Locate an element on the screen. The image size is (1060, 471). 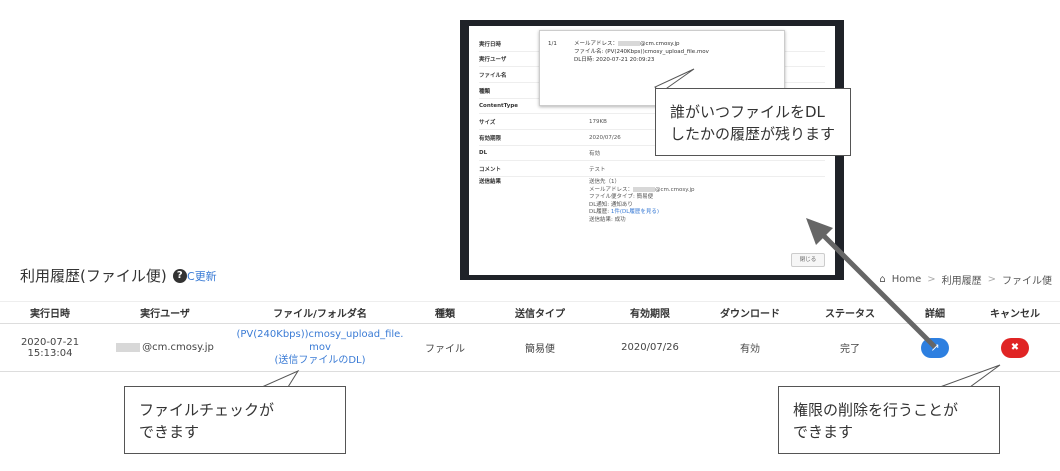
refresh-label: 更新 is located at coordinates (205, 276).